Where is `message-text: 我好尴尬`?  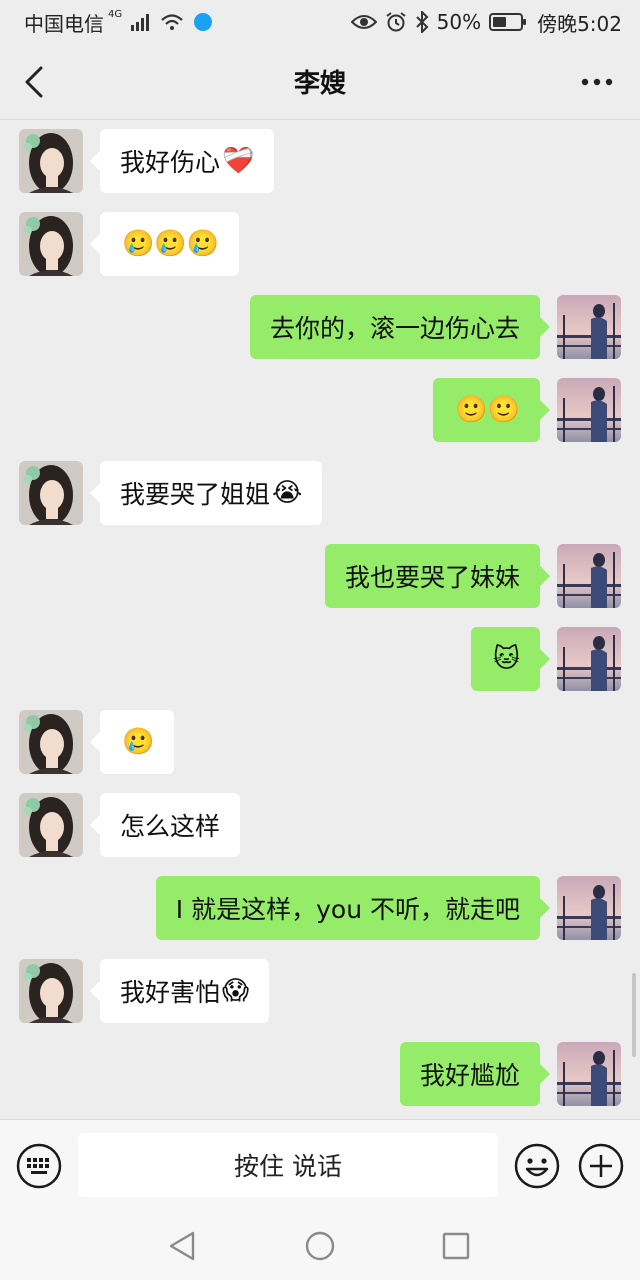 message-text: 我好尴尬 is located at coordinates (469, 1075).